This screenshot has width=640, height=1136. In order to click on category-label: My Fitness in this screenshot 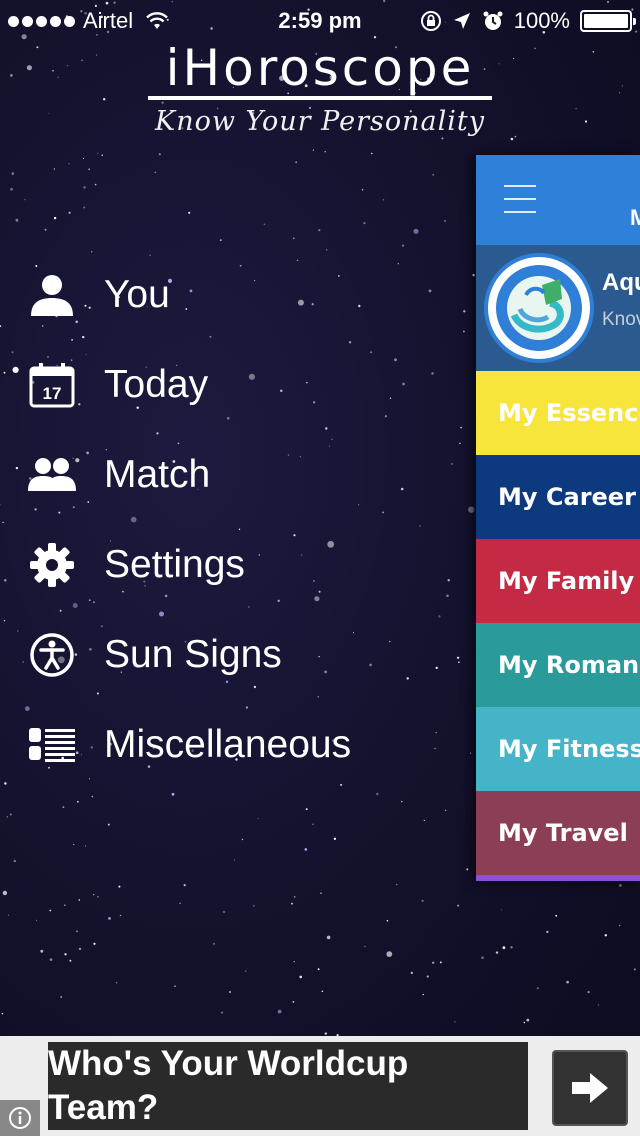, I will do `click(569, 749)`.